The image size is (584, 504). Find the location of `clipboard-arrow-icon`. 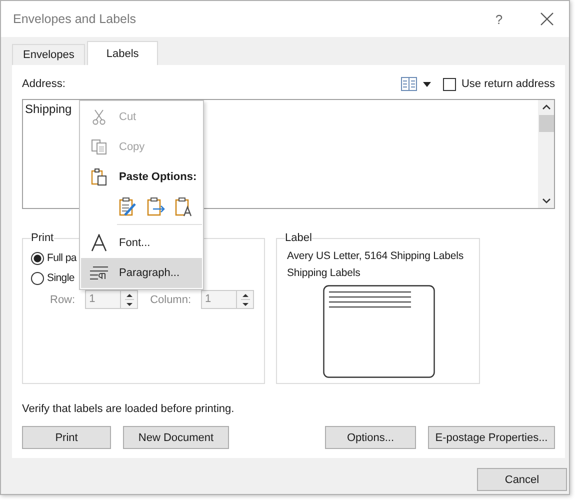

clipboard-arrow-icon is located at coordinates (156, 207).